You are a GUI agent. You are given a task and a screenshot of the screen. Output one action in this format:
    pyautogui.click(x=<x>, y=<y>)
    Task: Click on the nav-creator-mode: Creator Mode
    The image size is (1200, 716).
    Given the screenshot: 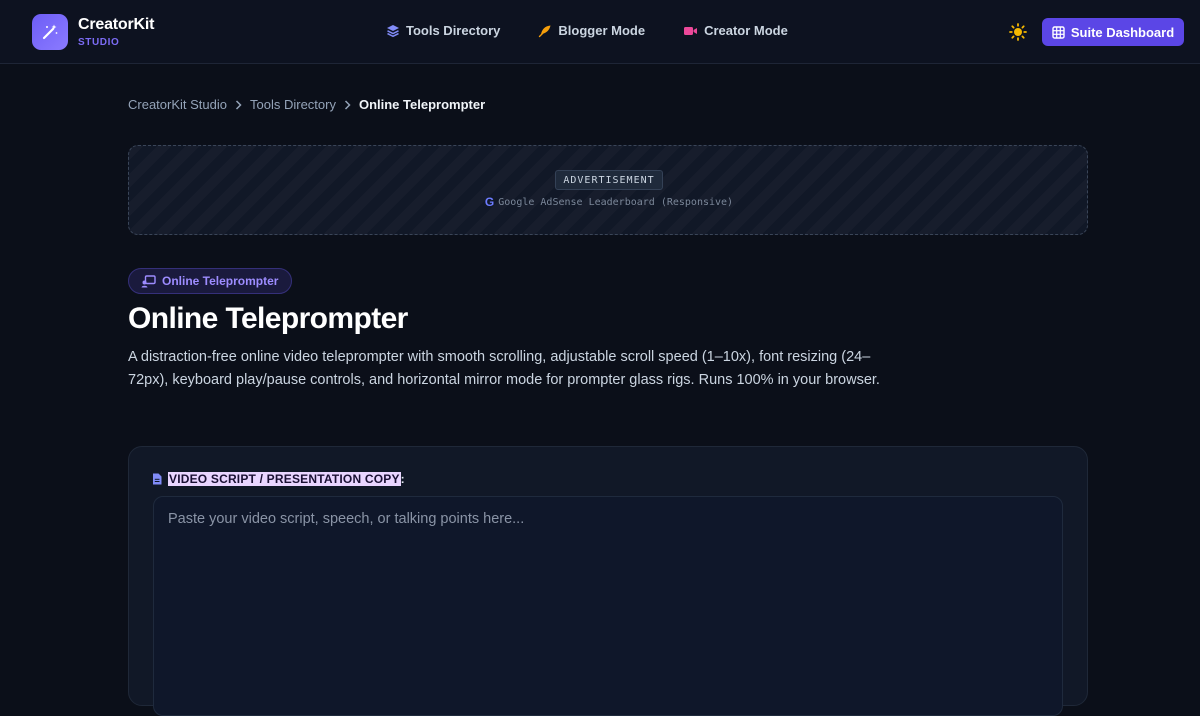 What is the action you would take?
    pyautogui.click(x=735, y=30)
    